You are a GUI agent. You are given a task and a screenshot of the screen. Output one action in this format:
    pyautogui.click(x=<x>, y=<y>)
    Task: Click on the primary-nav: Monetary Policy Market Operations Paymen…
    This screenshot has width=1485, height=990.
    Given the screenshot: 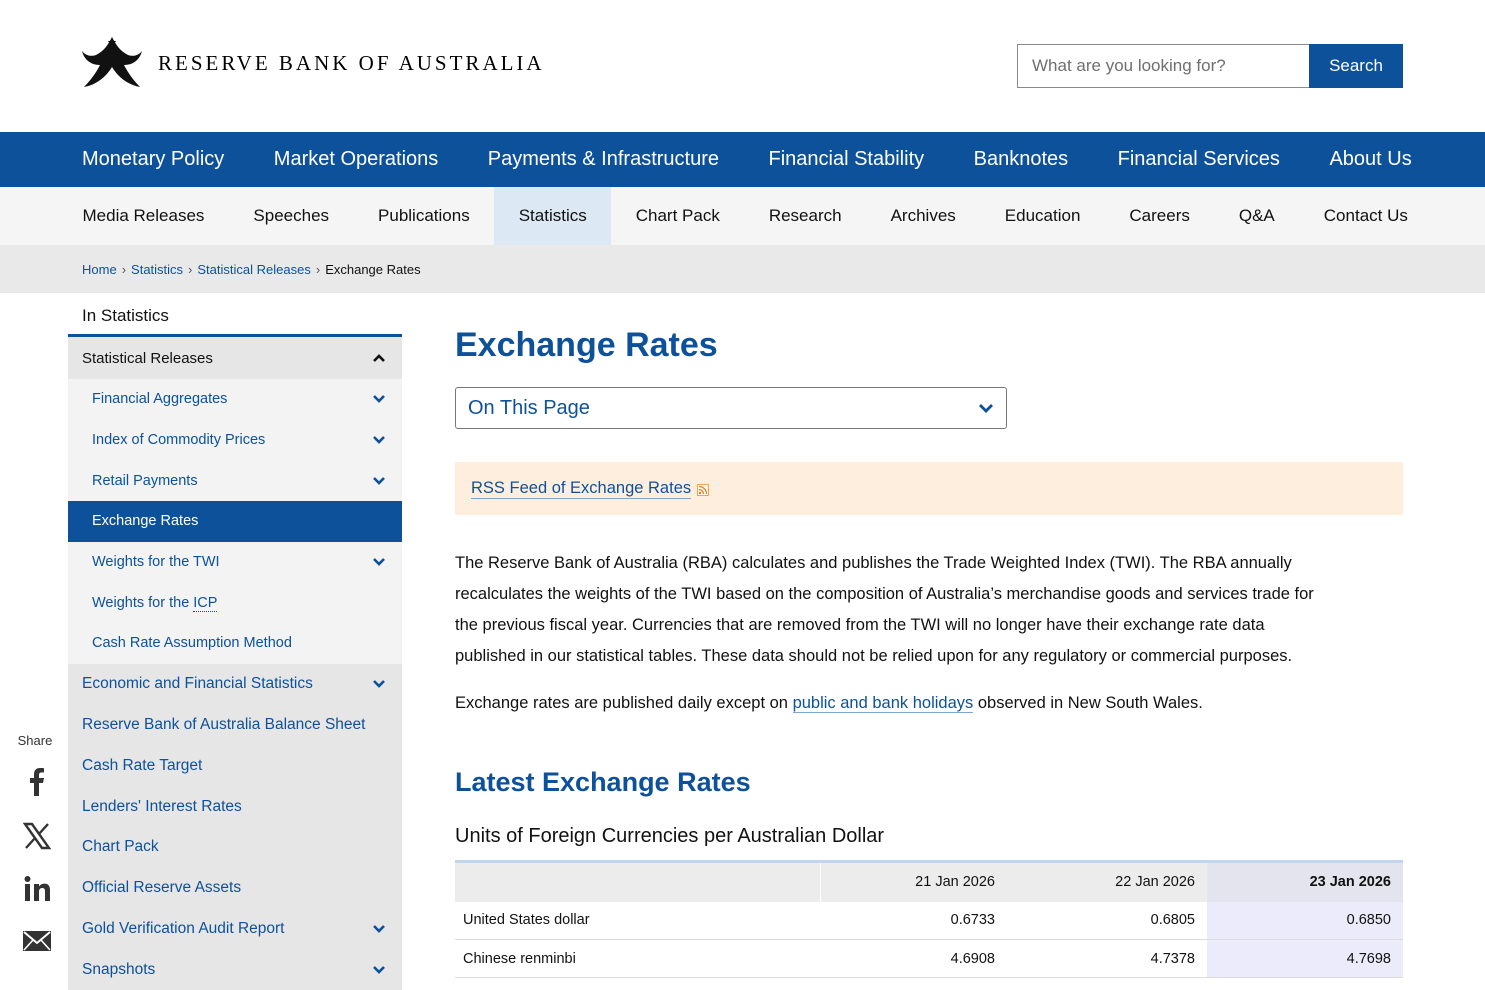 What is the action you would take?
    pyautogui.click(x=742, y=159)
    